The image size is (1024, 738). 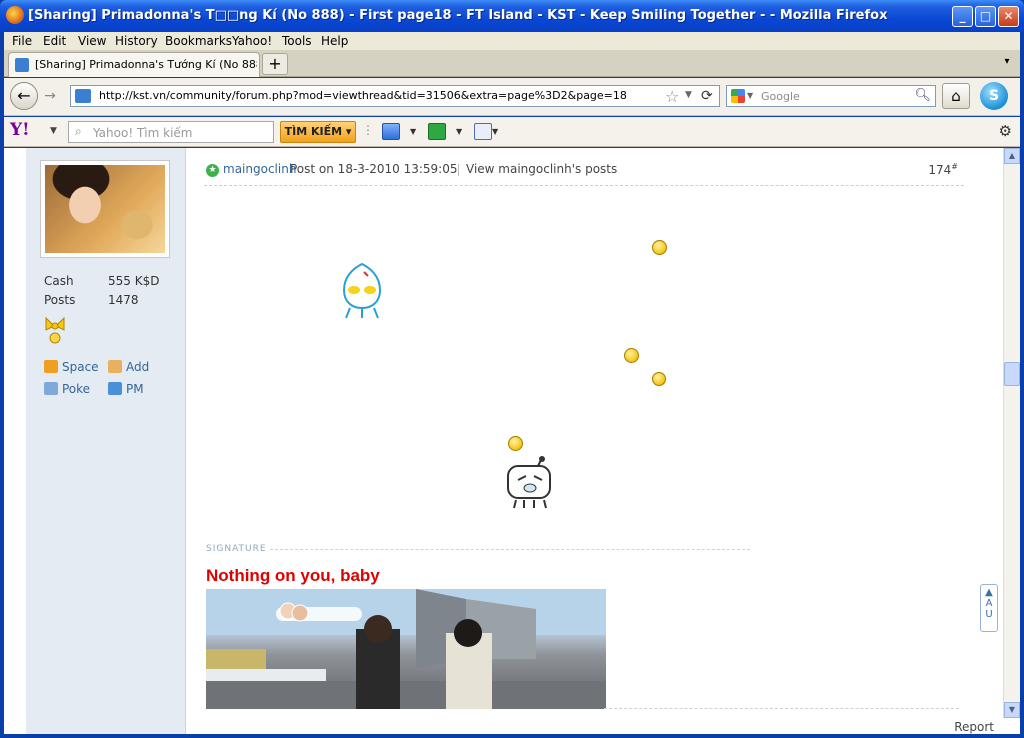 What do you see at coordinates (259, 169) in the screenshot?
I see `post-author-link: maingoclinh` at bounding box center [259, 169].